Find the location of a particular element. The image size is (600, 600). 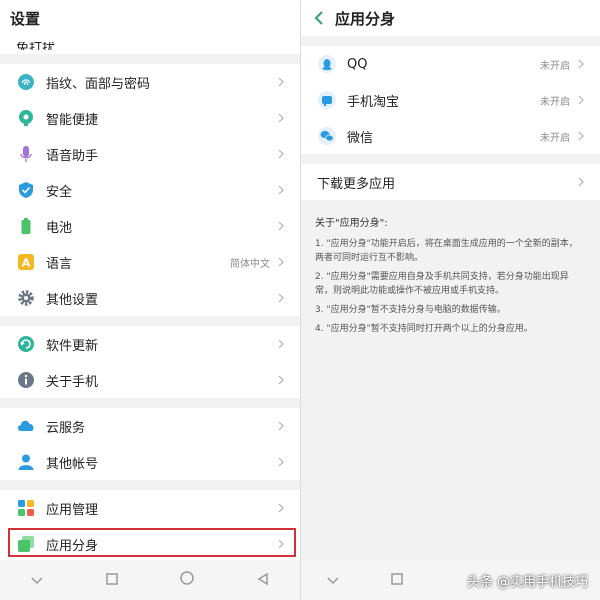

settings-item-cloud: 云服务 is located at coordinates (150, 426).